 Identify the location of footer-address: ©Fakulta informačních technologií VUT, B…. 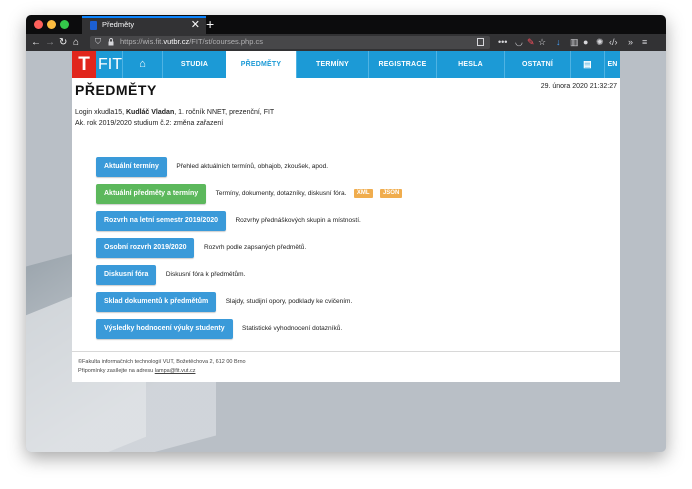
(162, 362).